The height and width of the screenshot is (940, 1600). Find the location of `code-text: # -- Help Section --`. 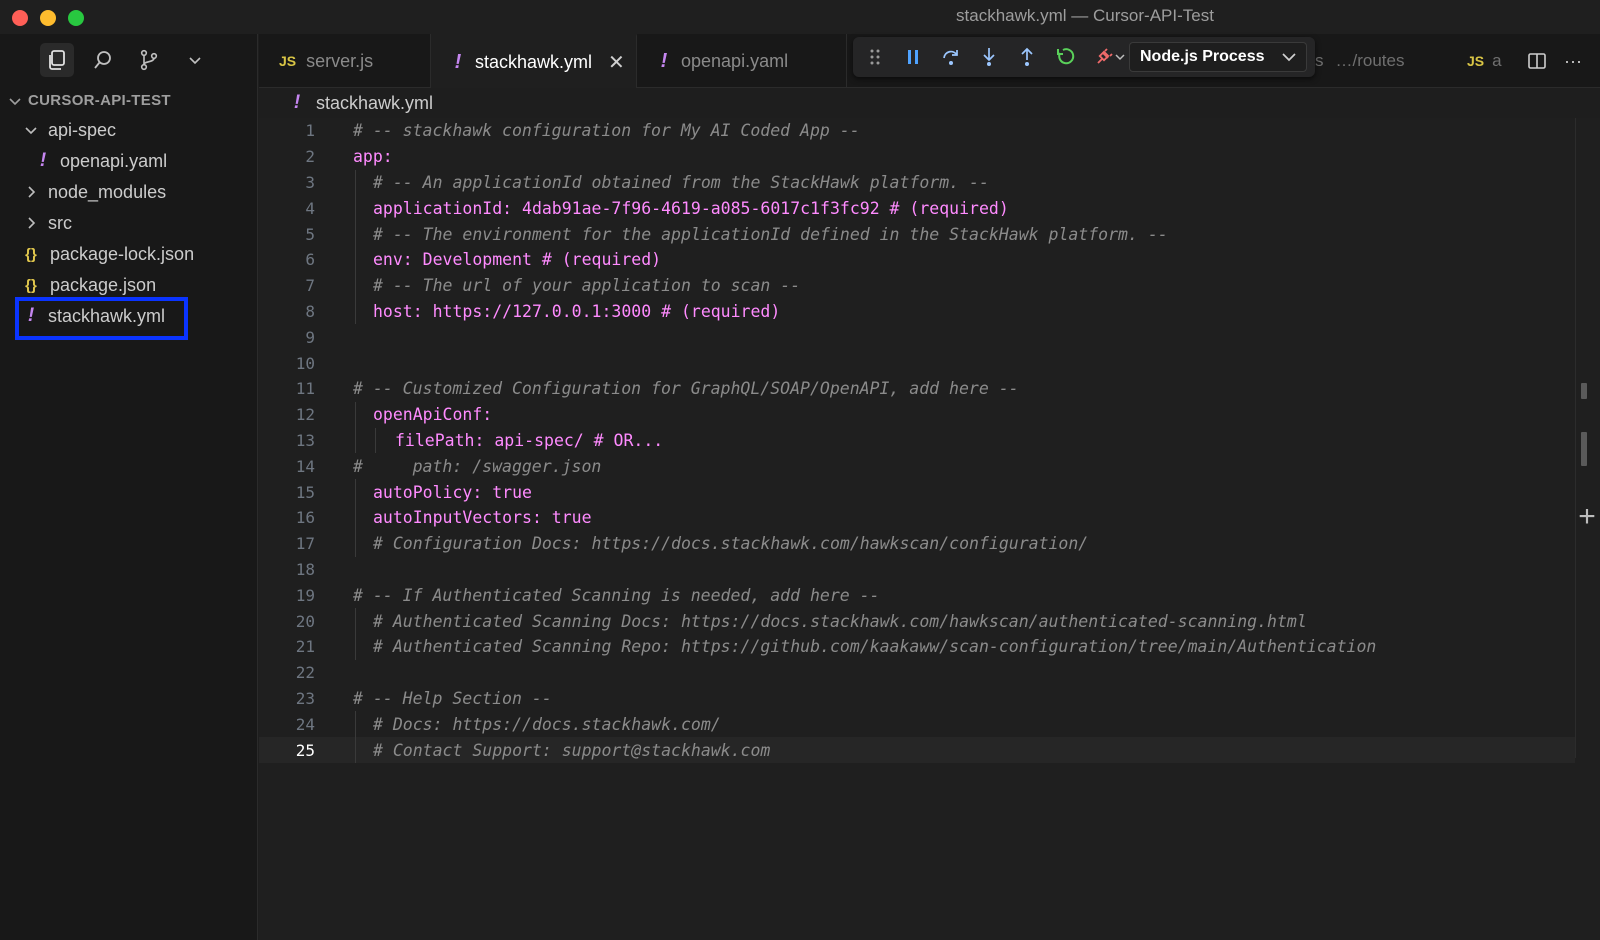

code-text: # -- Help Section -- is located at coordinates (452, 698).